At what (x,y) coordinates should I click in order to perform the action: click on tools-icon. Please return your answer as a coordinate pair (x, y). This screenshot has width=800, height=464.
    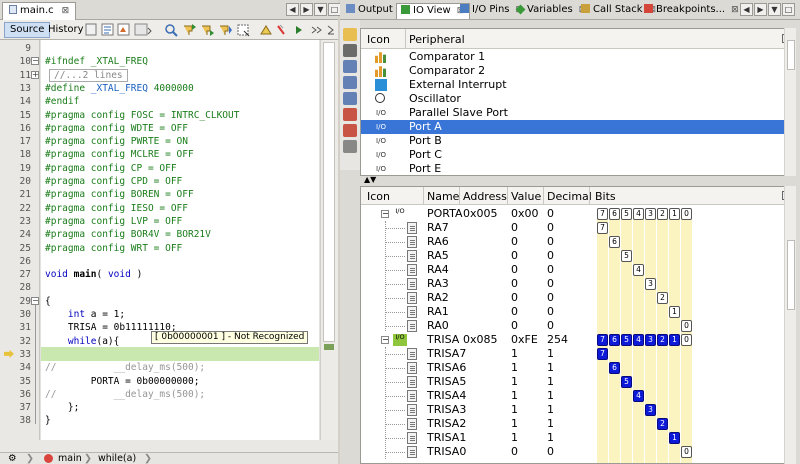
    Looking at the image, I should click on (350, 50).